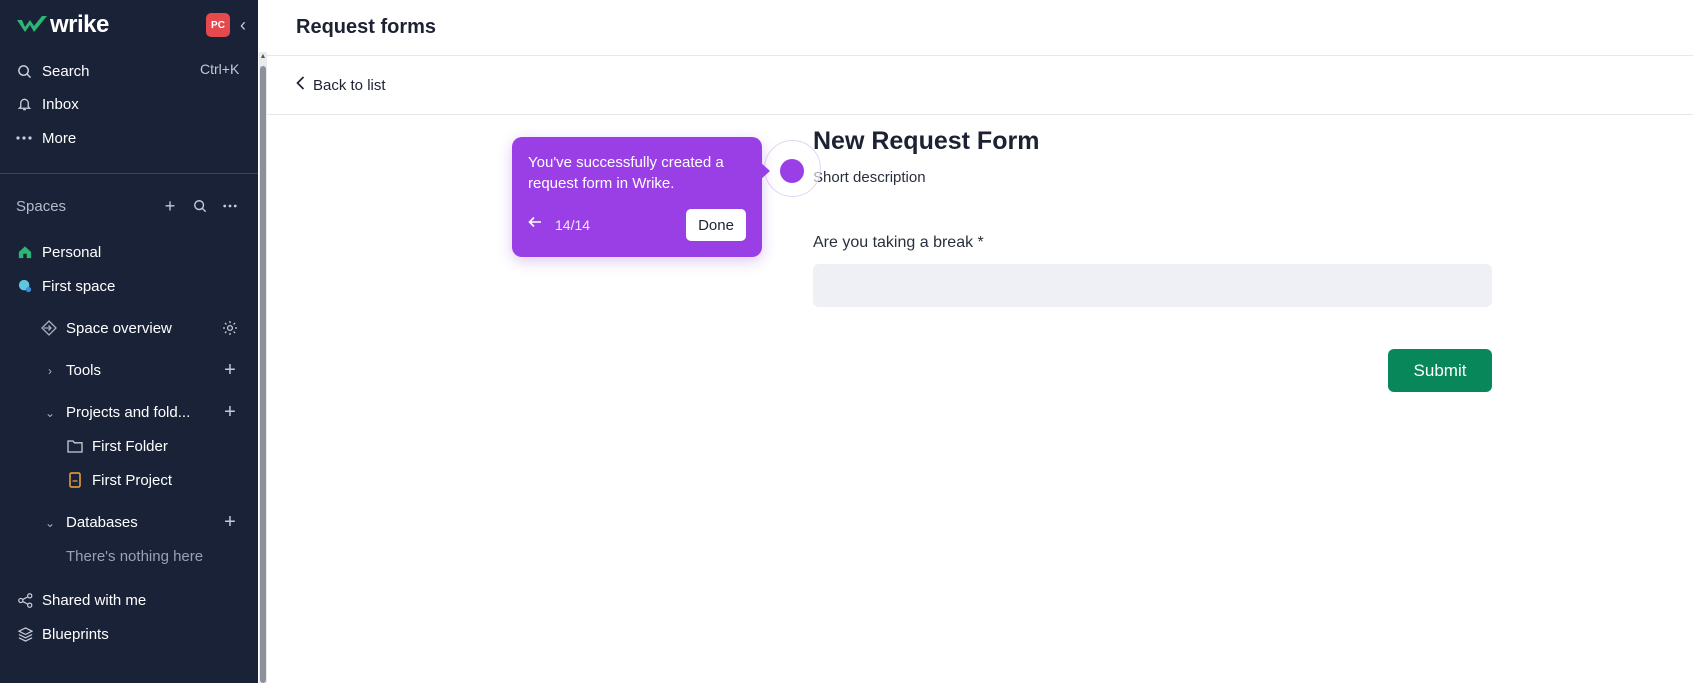  I want to click on nav-inbox-label: Inbox, so click(60, 104).